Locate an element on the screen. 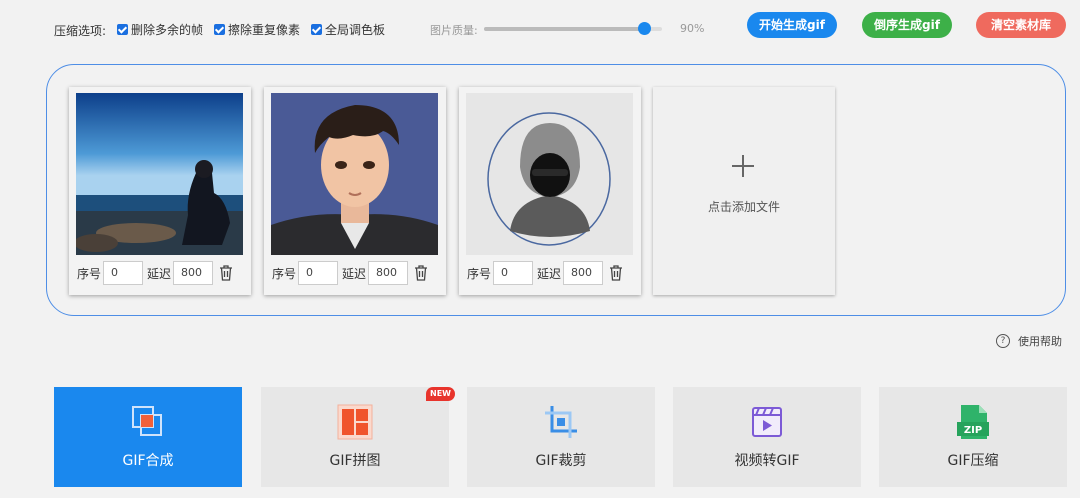  gif-collage-icon is located at coordinates (355, 422).